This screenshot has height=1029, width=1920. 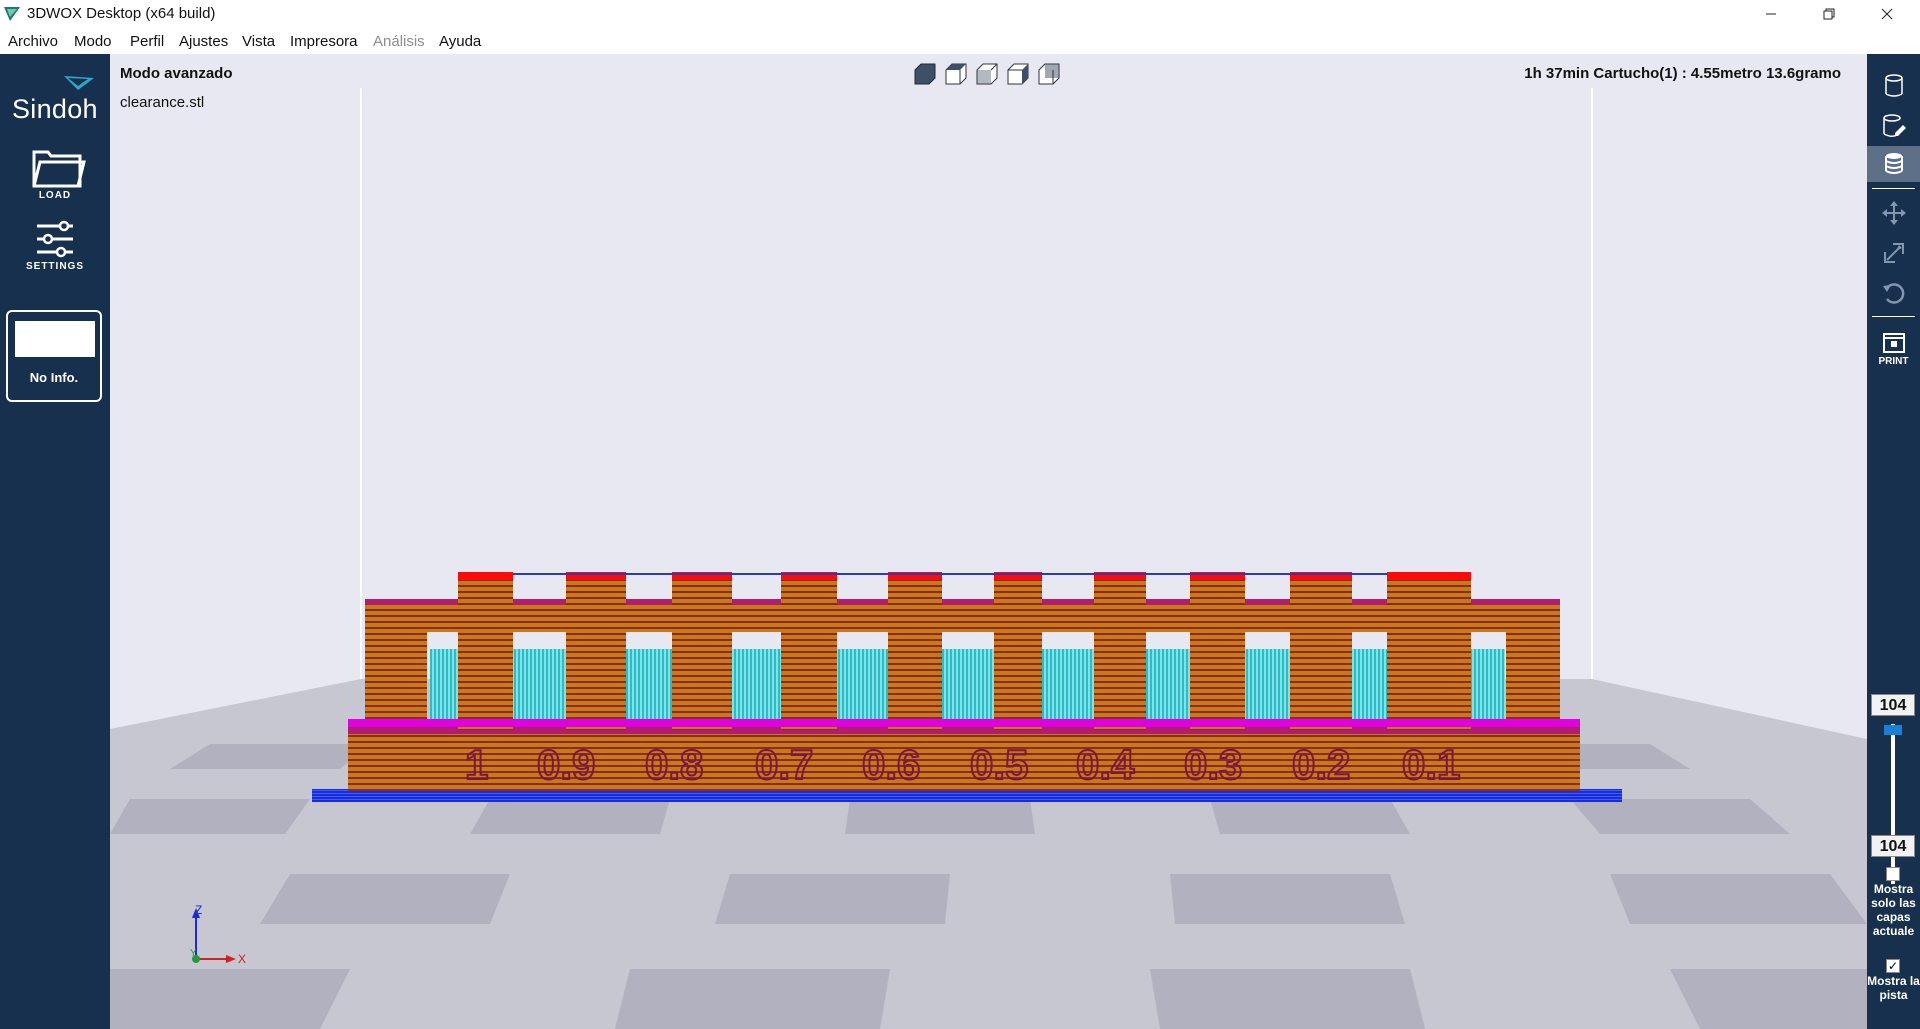 I want to click on label-0-7: 0.7, so click(x=784, y=764).